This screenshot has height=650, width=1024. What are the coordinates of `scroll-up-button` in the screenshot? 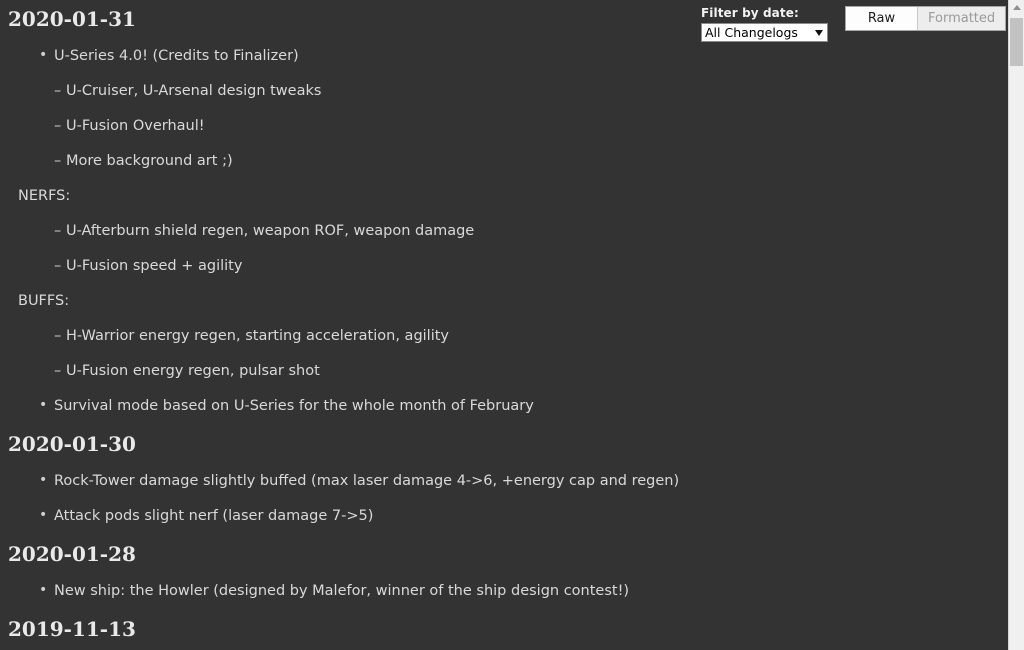 It's located at (1016, 7).